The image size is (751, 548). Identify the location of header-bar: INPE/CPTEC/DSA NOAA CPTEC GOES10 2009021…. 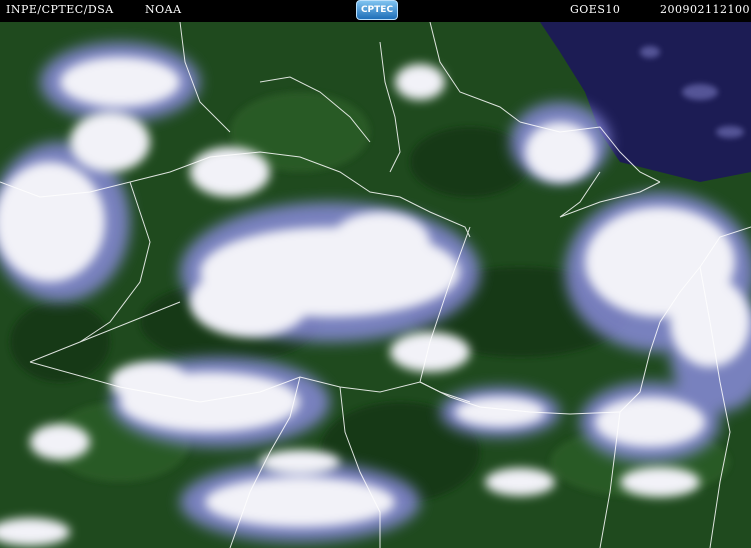
(375, 11).